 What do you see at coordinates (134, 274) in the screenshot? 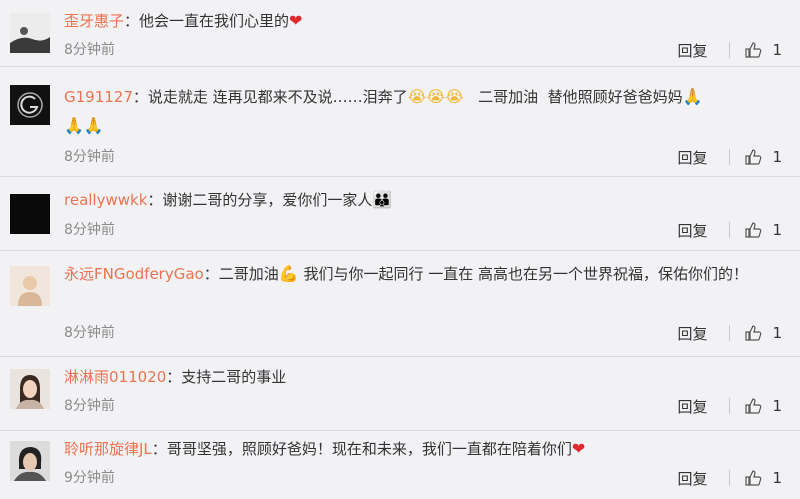
I see `comment-username: 永远FNGodferyGao` at bounding box center [134, 274].